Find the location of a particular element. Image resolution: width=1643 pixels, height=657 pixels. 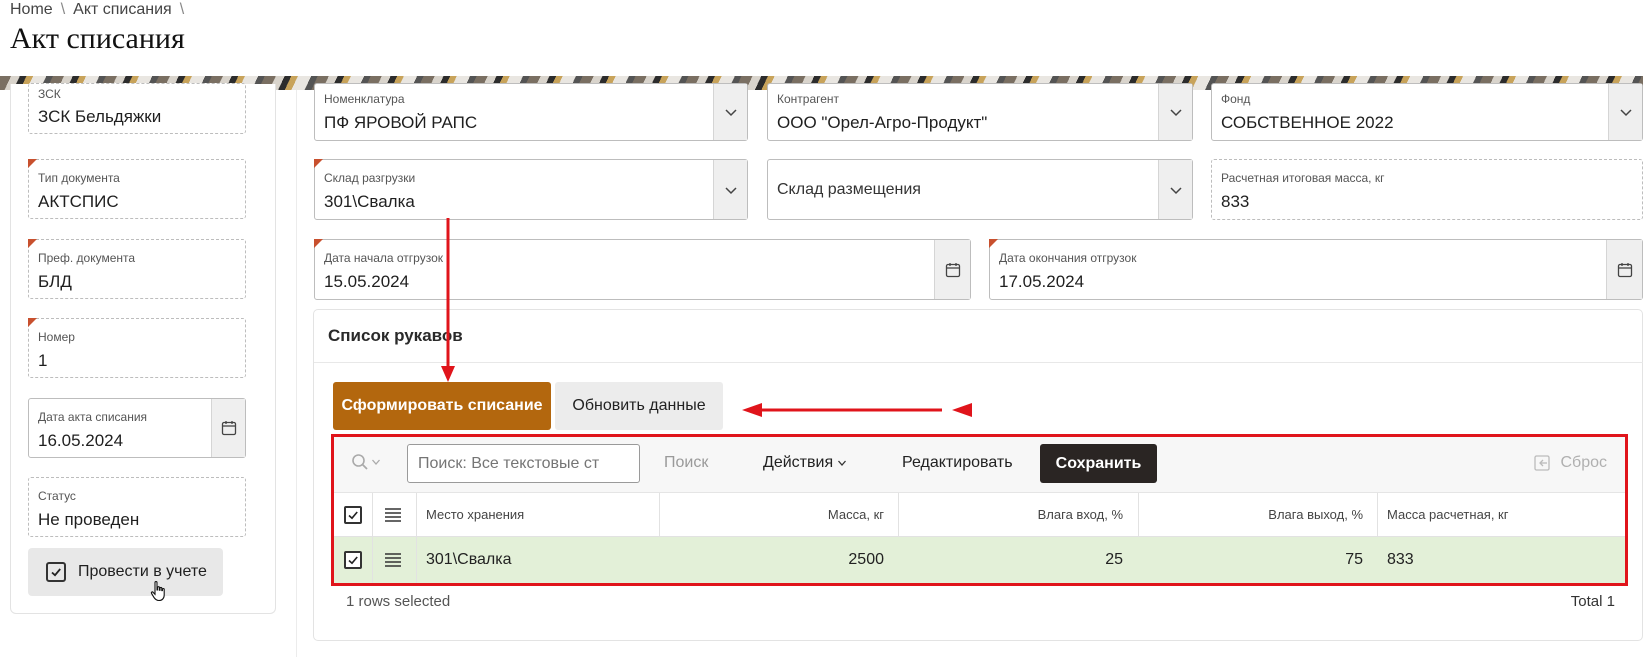

unload-storage-dropdown-button is located at coordinates (730, 189).